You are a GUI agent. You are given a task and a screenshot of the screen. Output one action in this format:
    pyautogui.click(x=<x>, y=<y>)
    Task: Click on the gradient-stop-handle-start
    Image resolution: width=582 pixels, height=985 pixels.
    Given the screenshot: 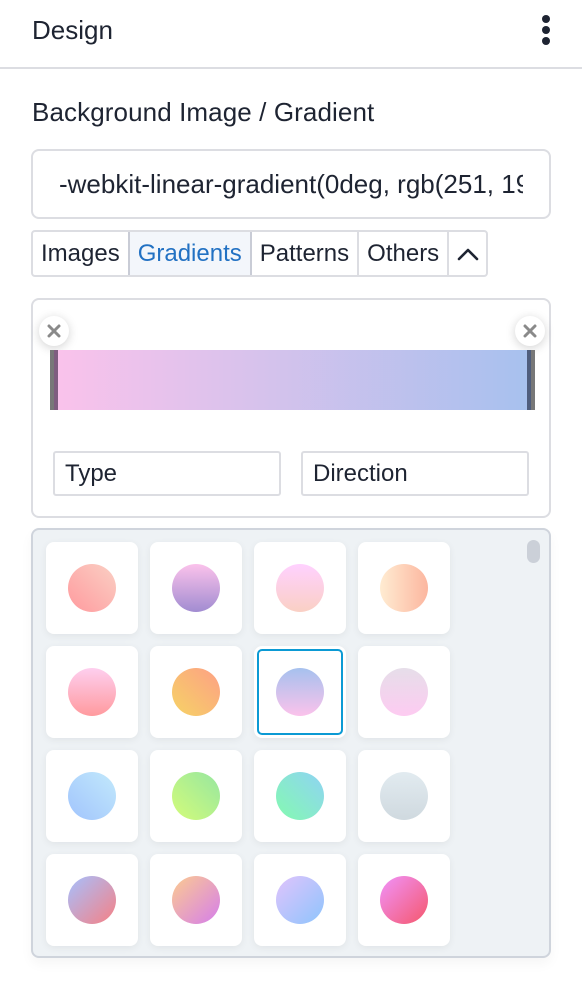 What is the action you would take?
    pyautogui.click(x=54, y=380)
    